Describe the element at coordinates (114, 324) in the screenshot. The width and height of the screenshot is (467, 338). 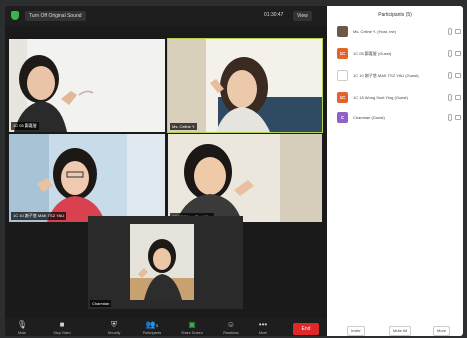
I see `shield-icon: ⛨` at that location.